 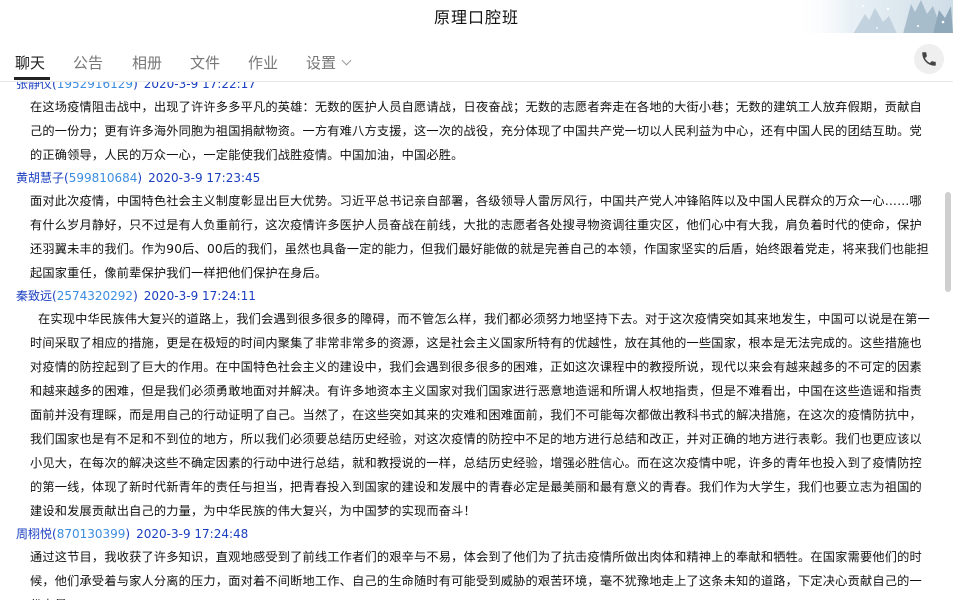 I want to click on message-header: 黄胡慧子(599810684) 2020-3-9 17:23:45, so click(x=138, y=178).